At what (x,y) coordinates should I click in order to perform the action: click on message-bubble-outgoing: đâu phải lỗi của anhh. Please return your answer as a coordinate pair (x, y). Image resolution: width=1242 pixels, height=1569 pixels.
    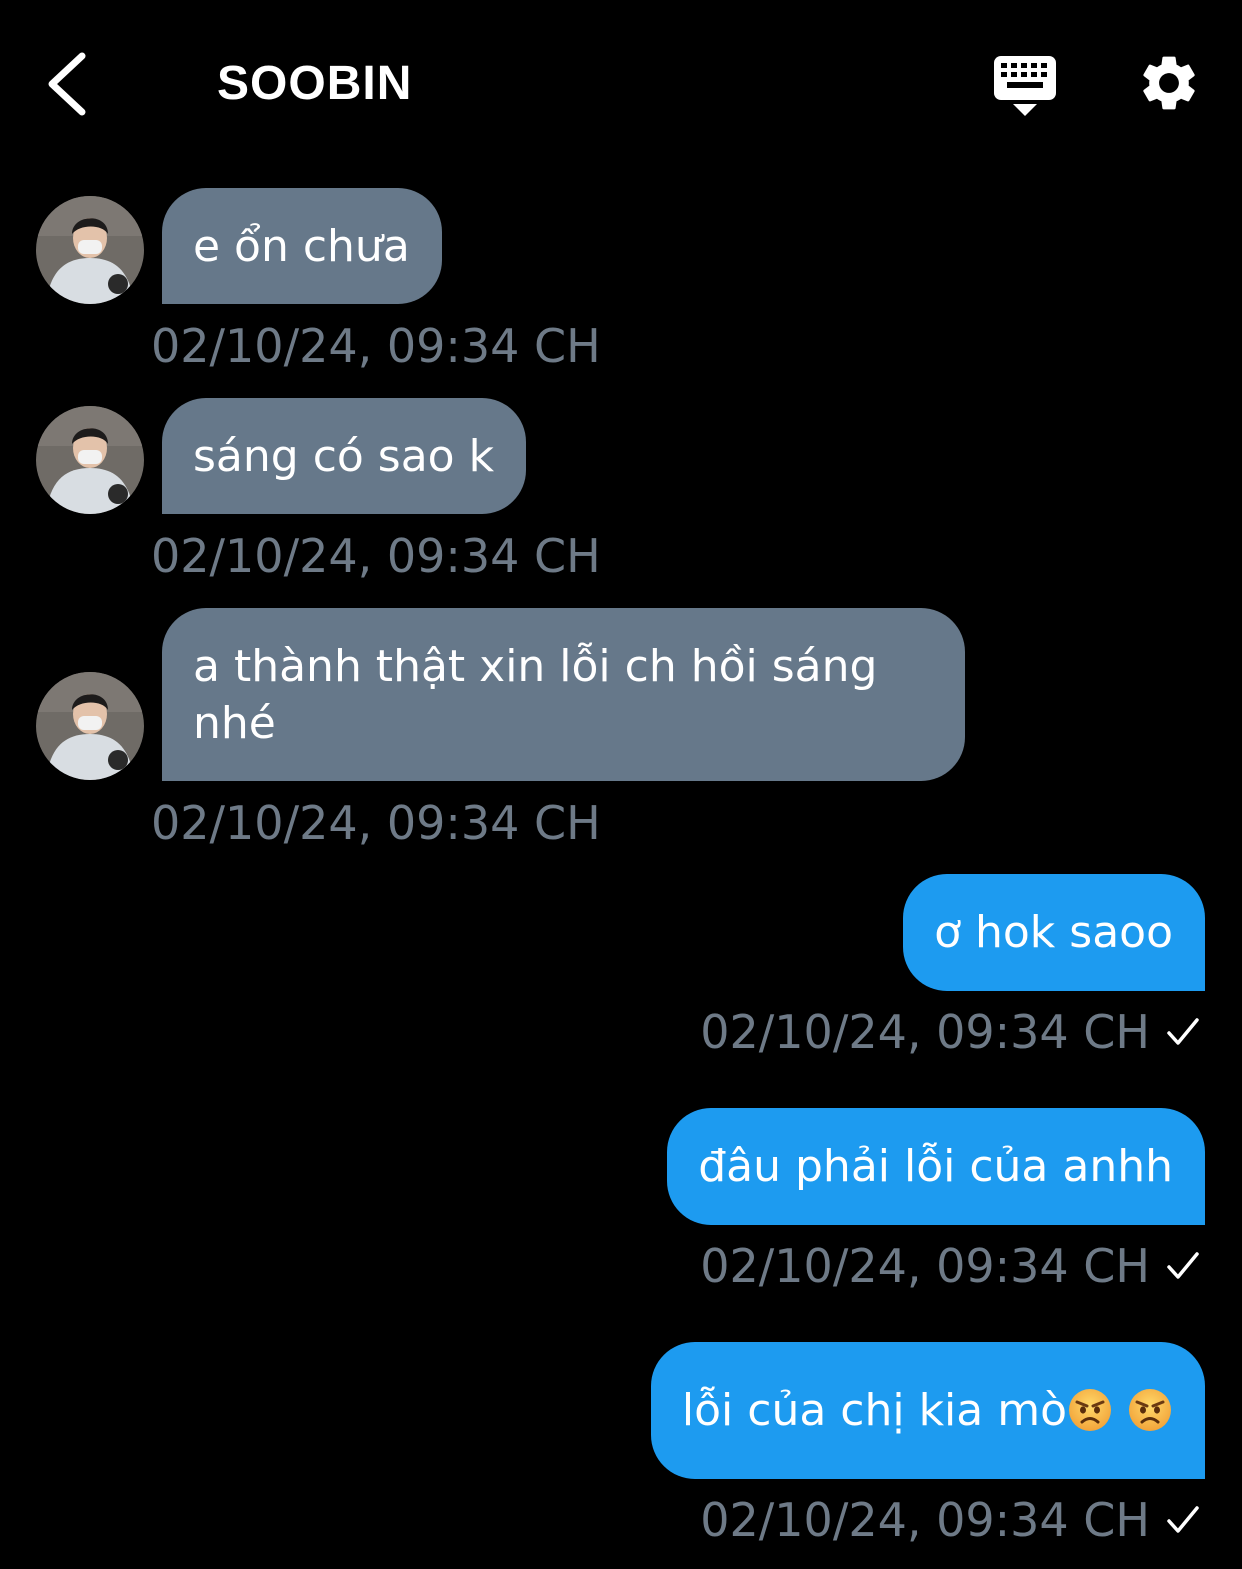
    Looking at the image, I should click on (936, 1166).